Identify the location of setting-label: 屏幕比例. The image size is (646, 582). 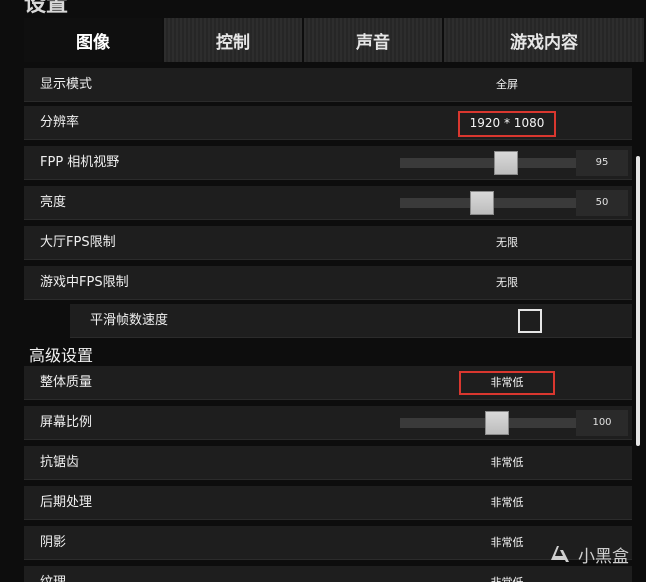
(66, 422).